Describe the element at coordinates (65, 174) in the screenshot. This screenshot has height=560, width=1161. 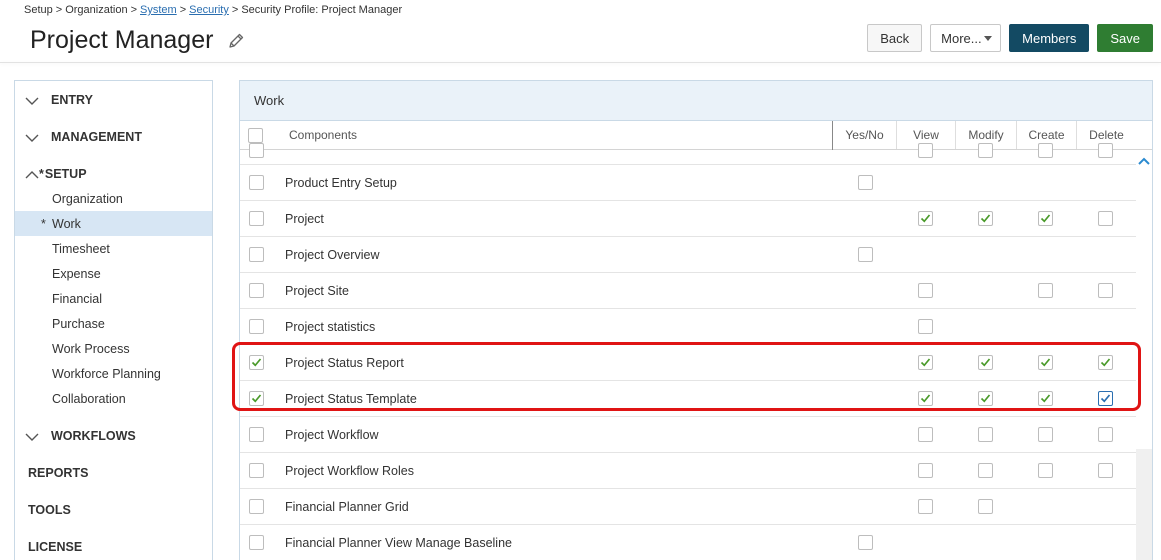
I see `sidebar-section-label: SETUP` at that location.